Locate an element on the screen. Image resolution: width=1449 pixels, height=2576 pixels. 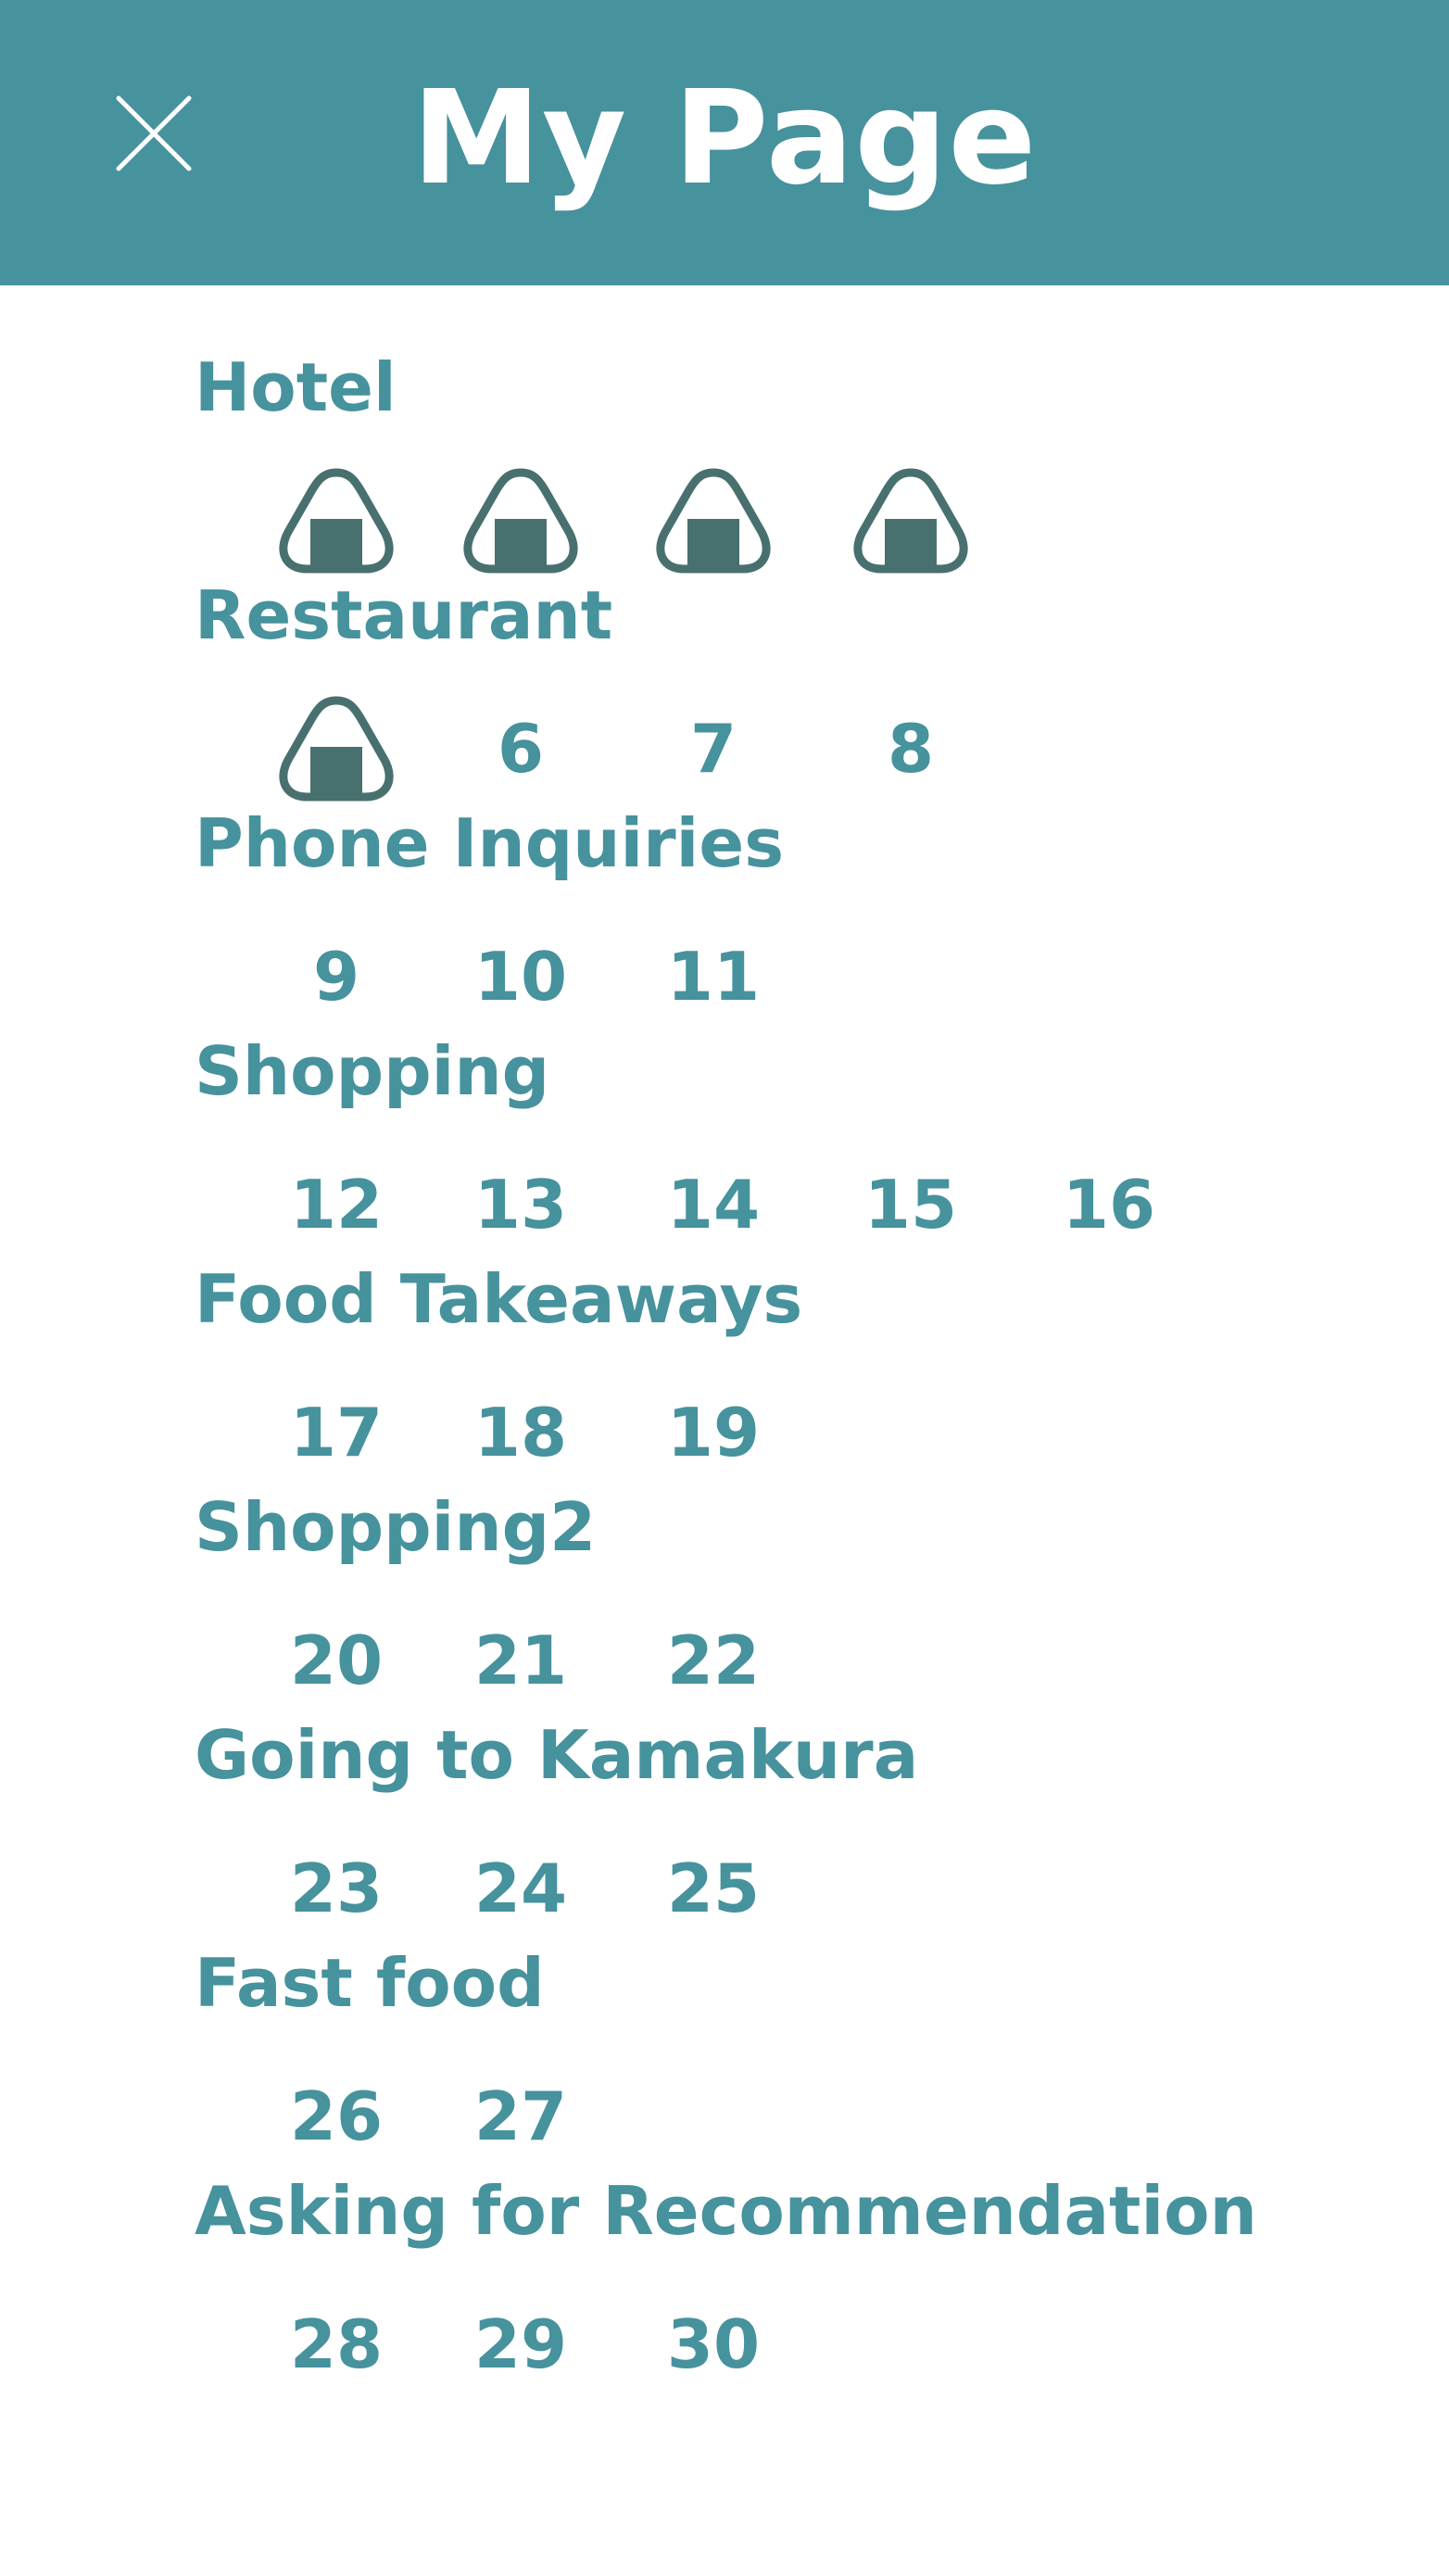
stage-number: 30 is located at coordinates (713, 2344).